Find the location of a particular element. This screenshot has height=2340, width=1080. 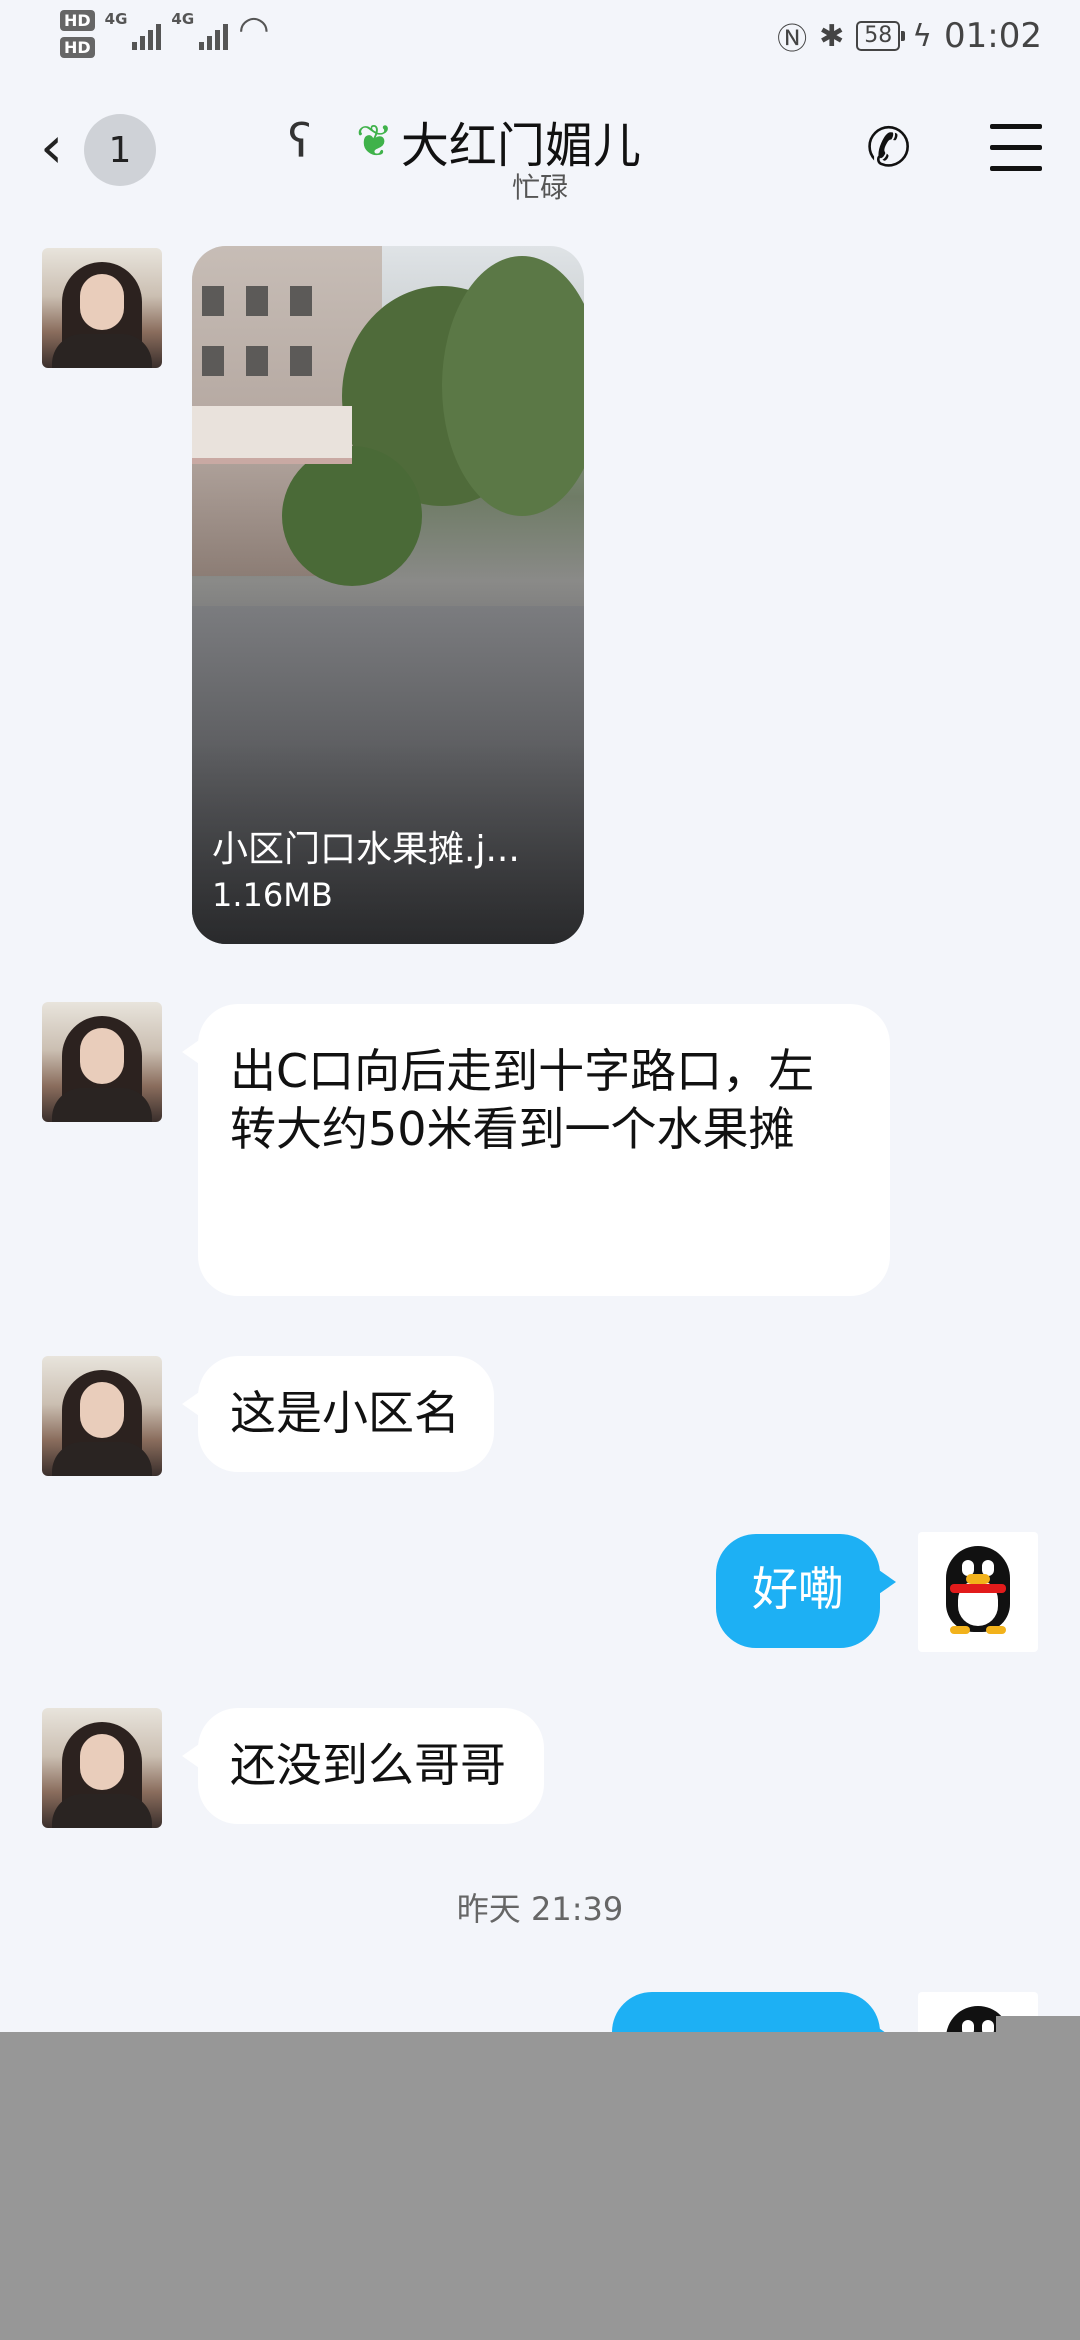

phone-icon: ✆ is located at coordinates (888, 147).